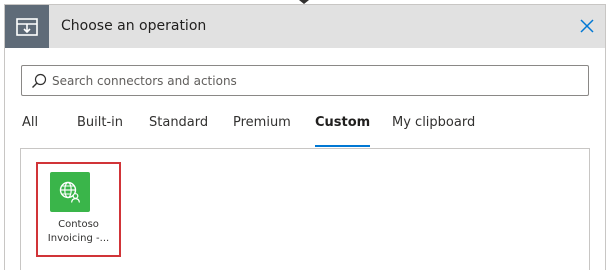 The width and height of the screenshot is (610, 270). Describe the element at coordinates (433, 128) in the screenshot. I see `tab-my-clipboard: My clipboard` at that location.